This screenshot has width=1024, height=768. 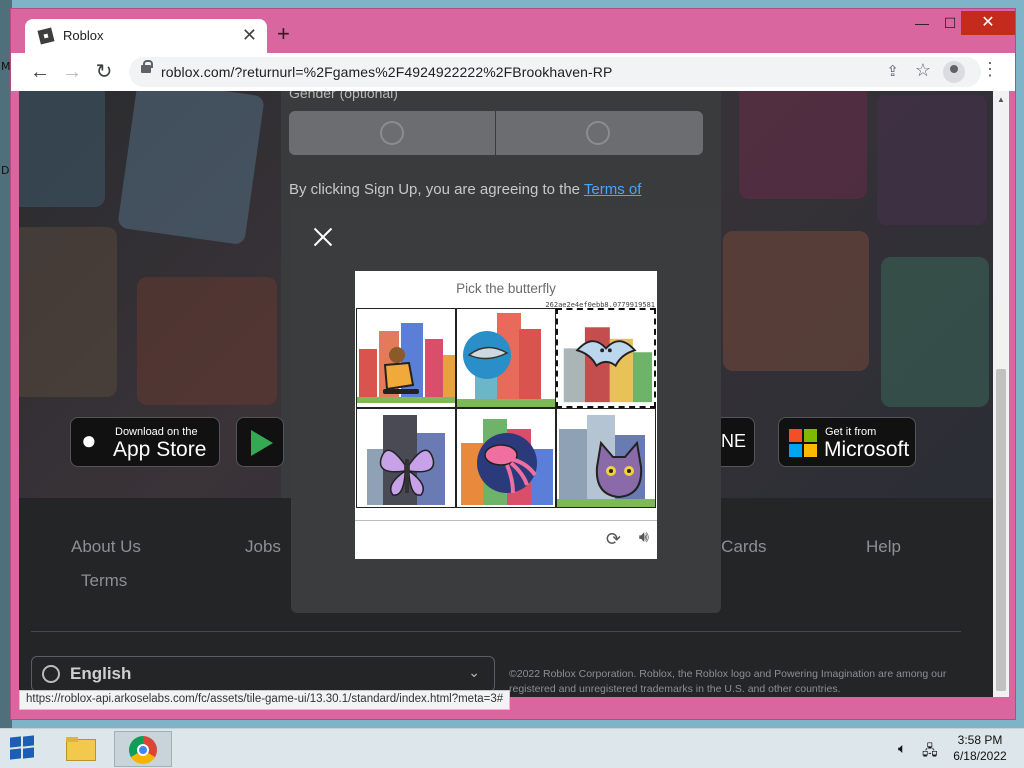 I want to click on footer-divider, so click(x=496, y=631).